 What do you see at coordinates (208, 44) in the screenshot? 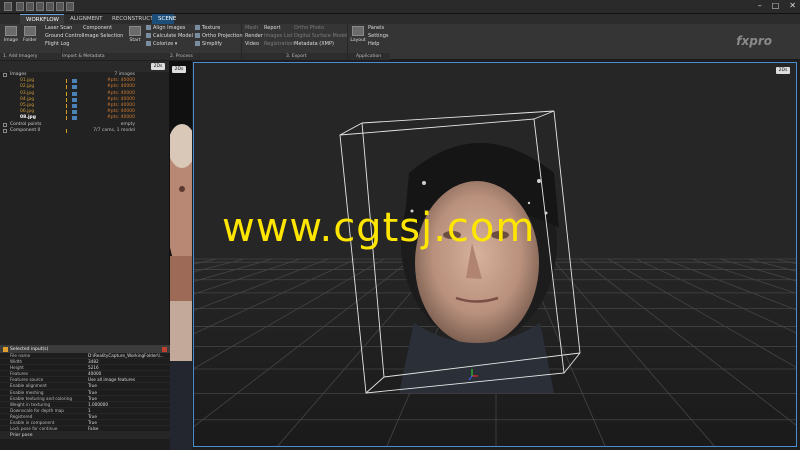
I see `simplify-button: Simplify` at bounding box center [208, 44].